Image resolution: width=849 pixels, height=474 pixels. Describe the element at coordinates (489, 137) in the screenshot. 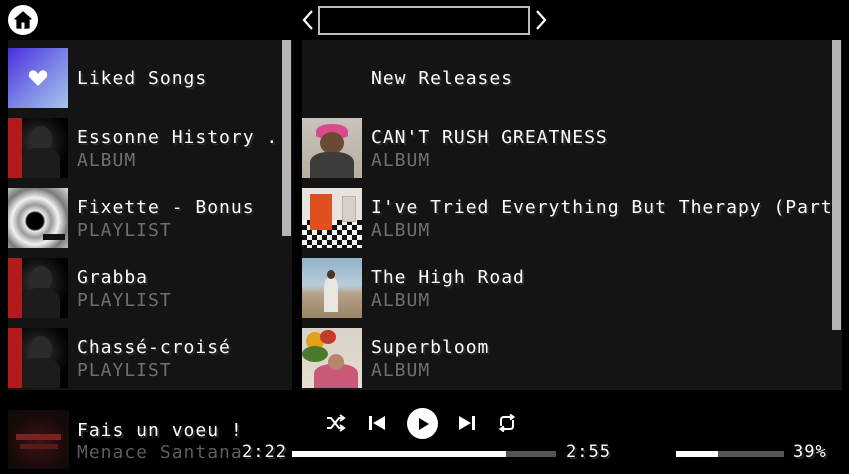

I see `release-title: CAN'T RUSH GREATNESS` at that location.